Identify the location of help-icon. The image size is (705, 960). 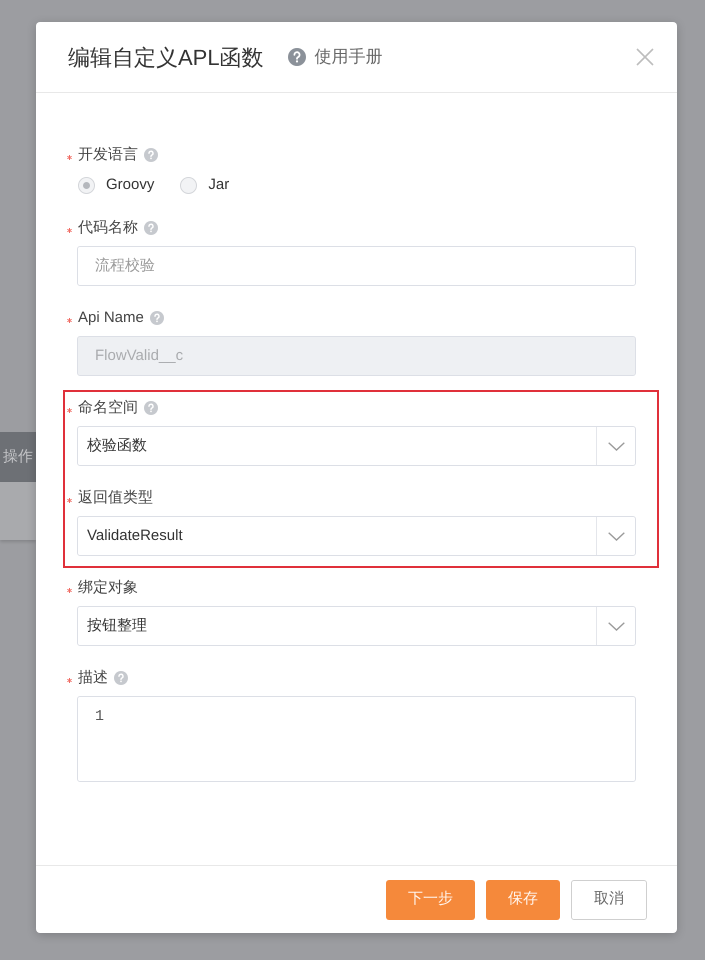
(297, 57).